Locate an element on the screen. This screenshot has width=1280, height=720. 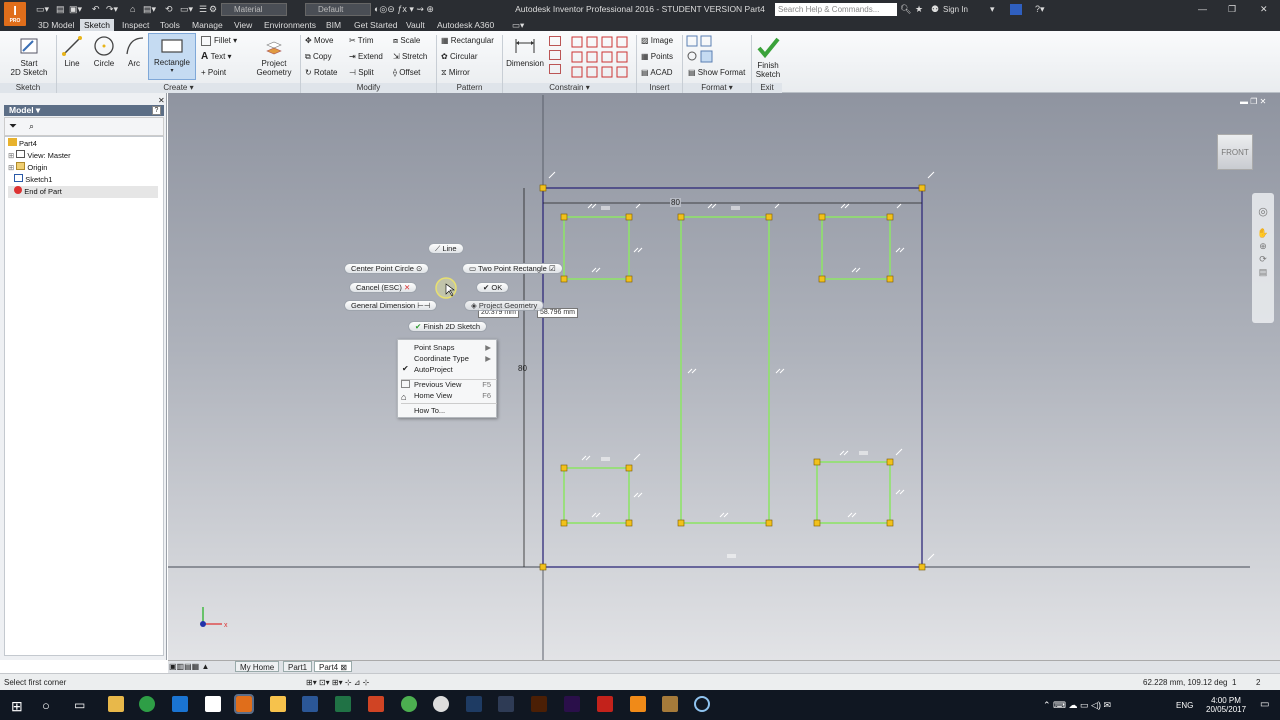
search-icon: ○ is located at coordinates (46, 705).